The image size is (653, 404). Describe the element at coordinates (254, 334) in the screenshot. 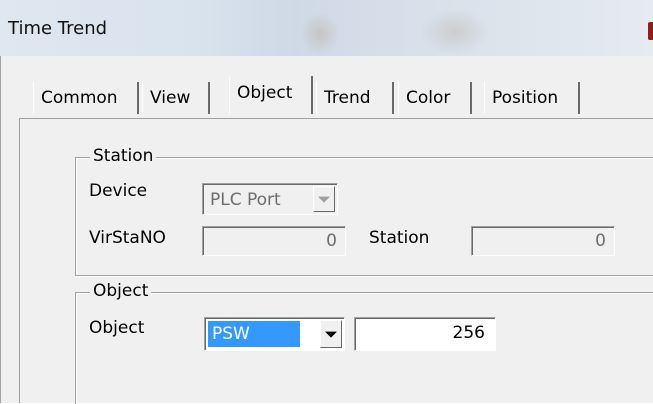

I see `object-type-selected: PSW` at that location.